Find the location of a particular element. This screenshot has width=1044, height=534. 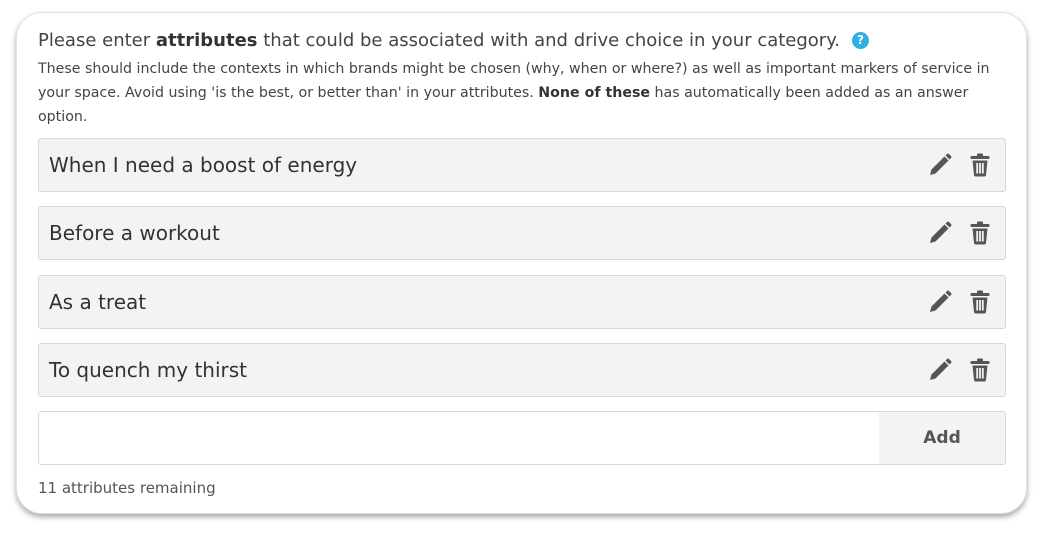

attributes-remaining-text: 11 attributes remaining is located at coordinates (127, 488).